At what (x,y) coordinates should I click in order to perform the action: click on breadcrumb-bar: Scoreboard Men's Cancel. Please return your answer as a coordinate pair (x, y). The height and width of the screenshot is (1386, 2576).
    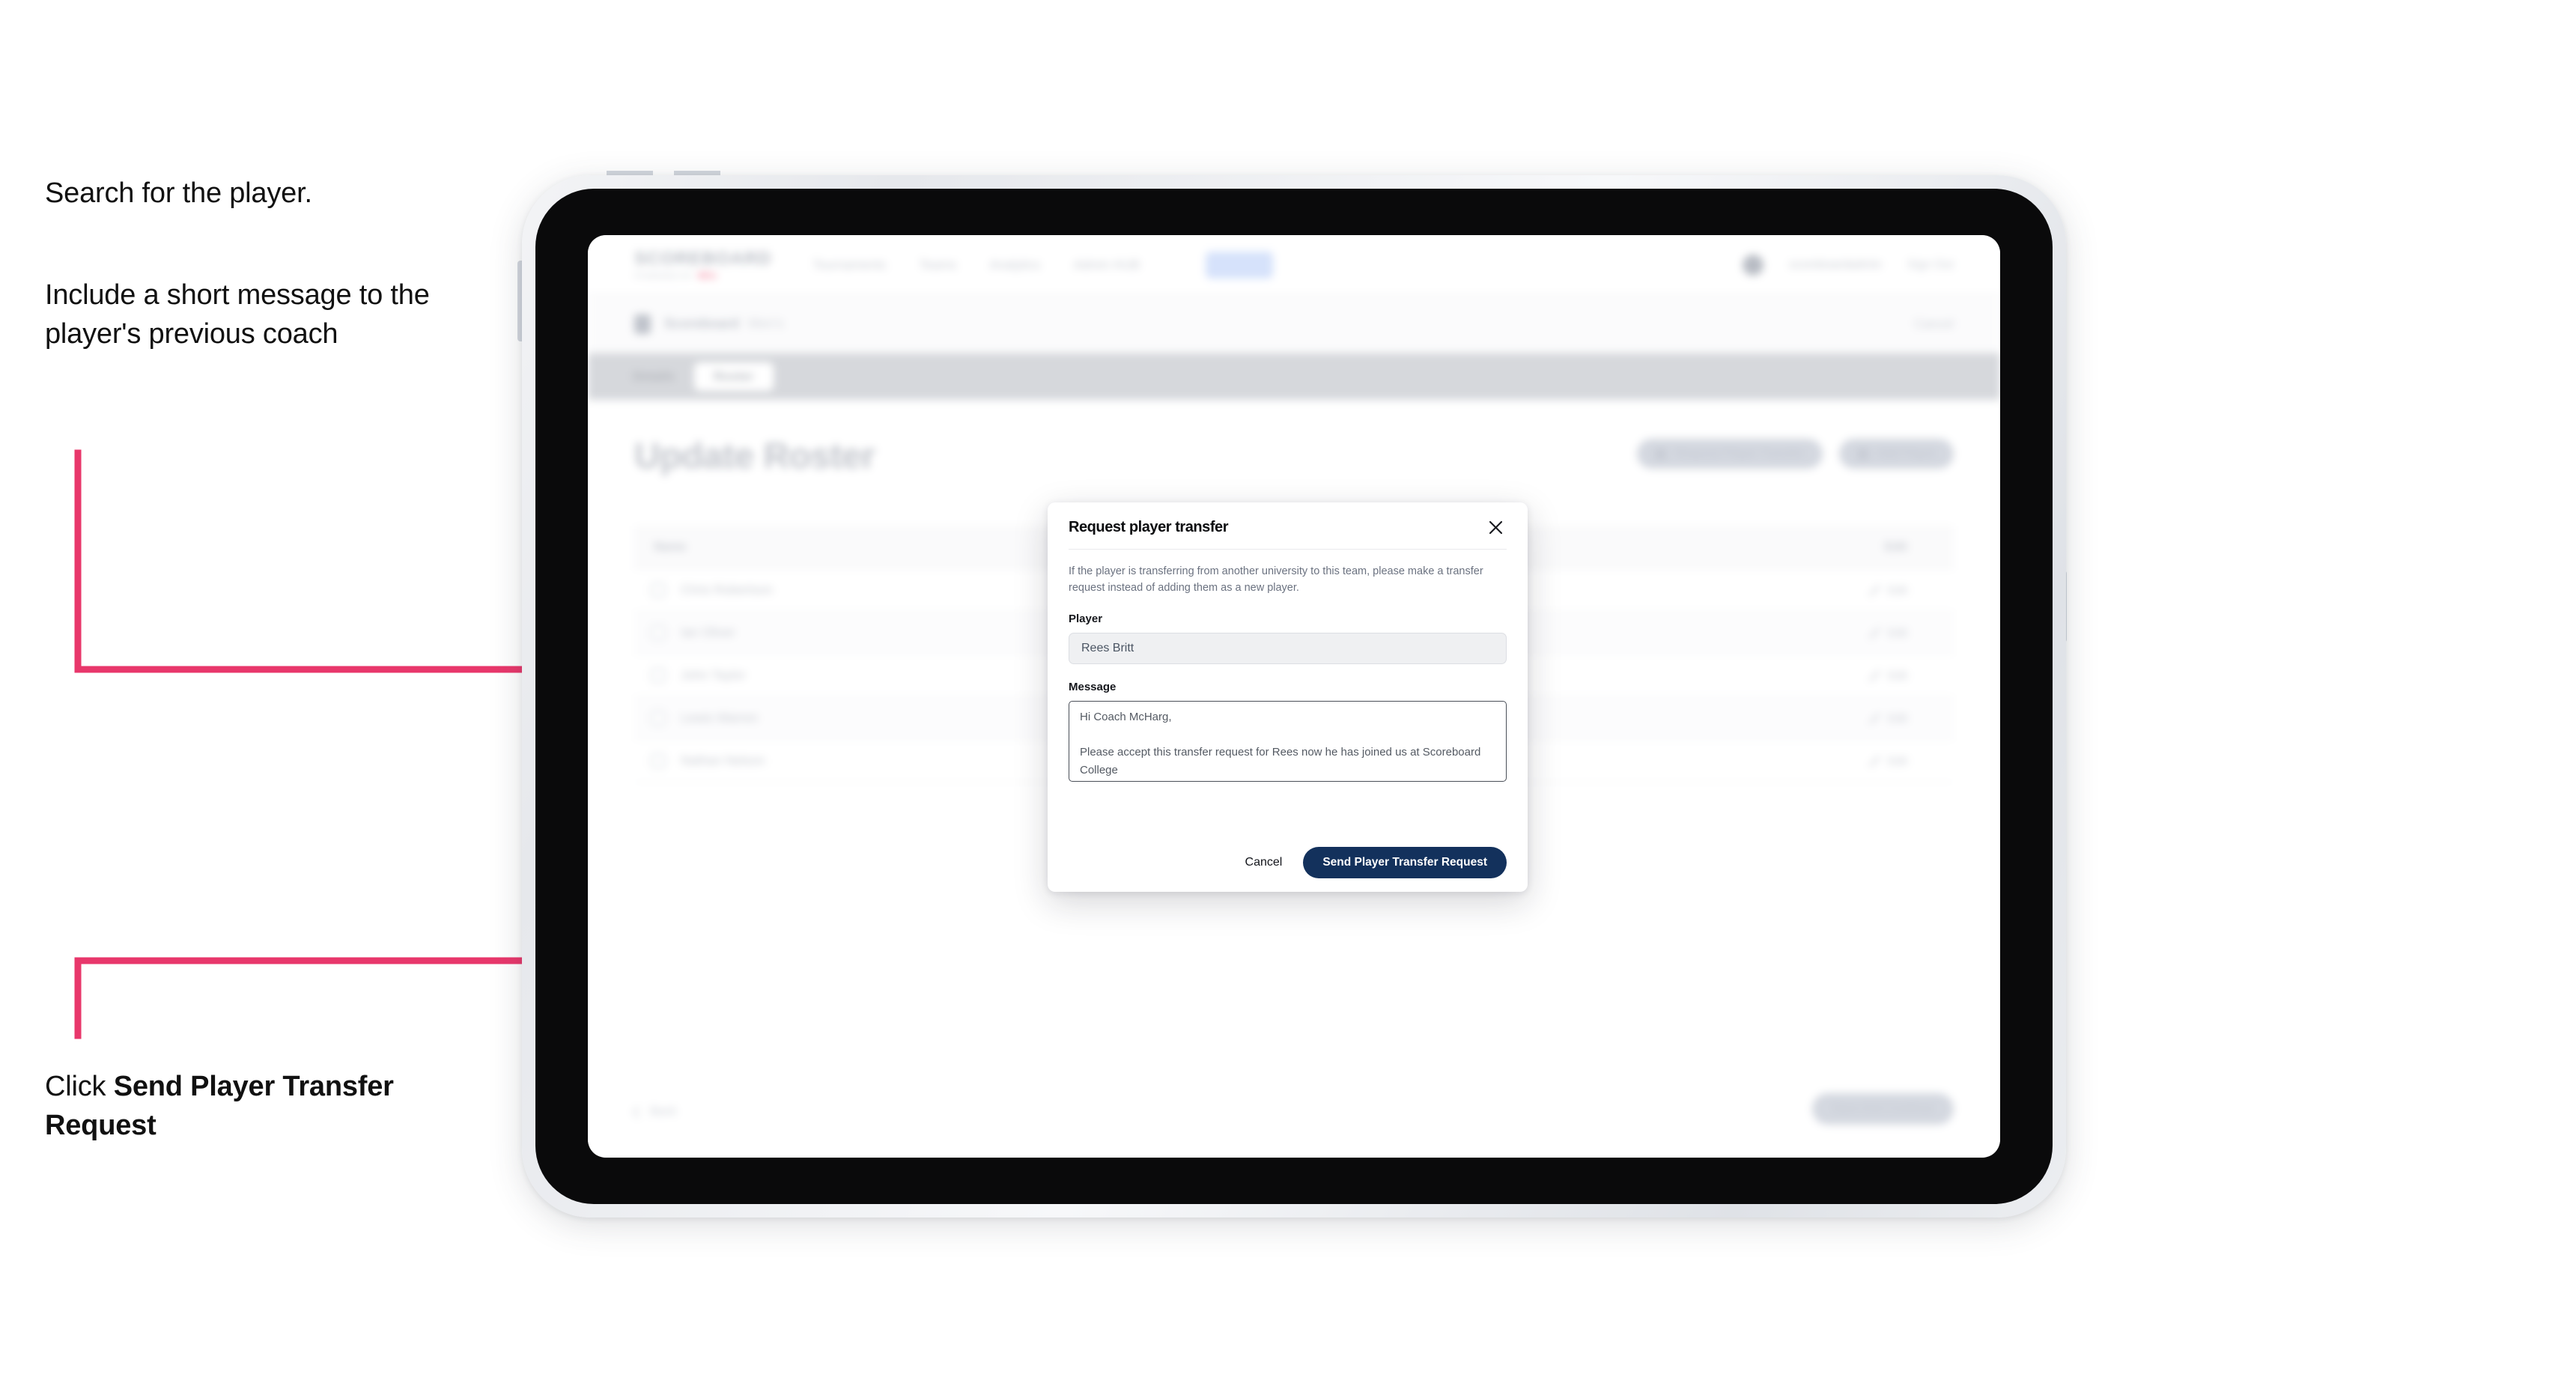
    Looking at the image, I should click on (1294, 324).